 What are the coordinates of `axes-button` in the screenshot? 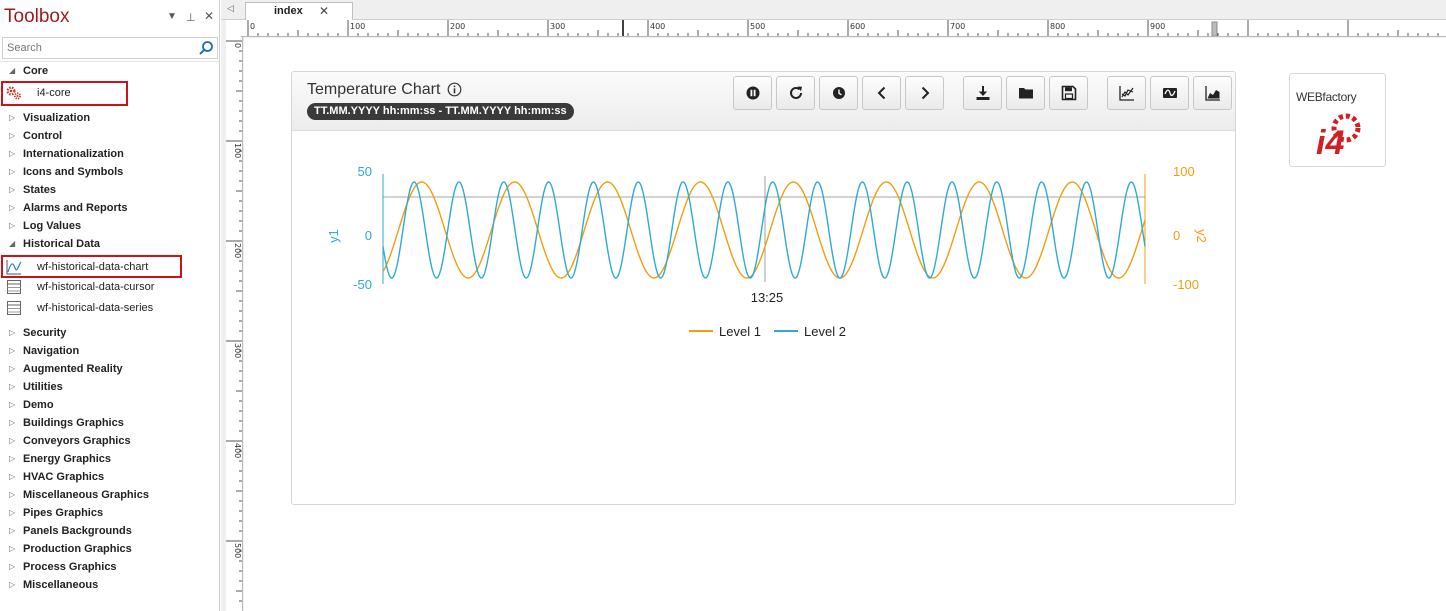 It's located at (1169, 93).